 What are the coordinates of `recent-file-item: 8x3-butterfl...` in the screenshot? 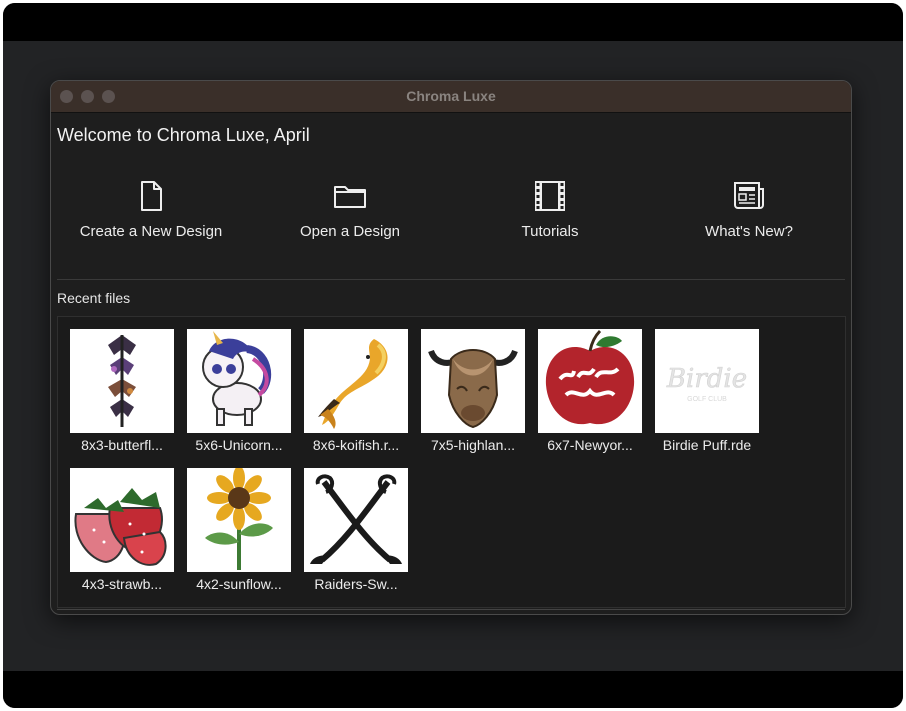 It's located at (122, 396).